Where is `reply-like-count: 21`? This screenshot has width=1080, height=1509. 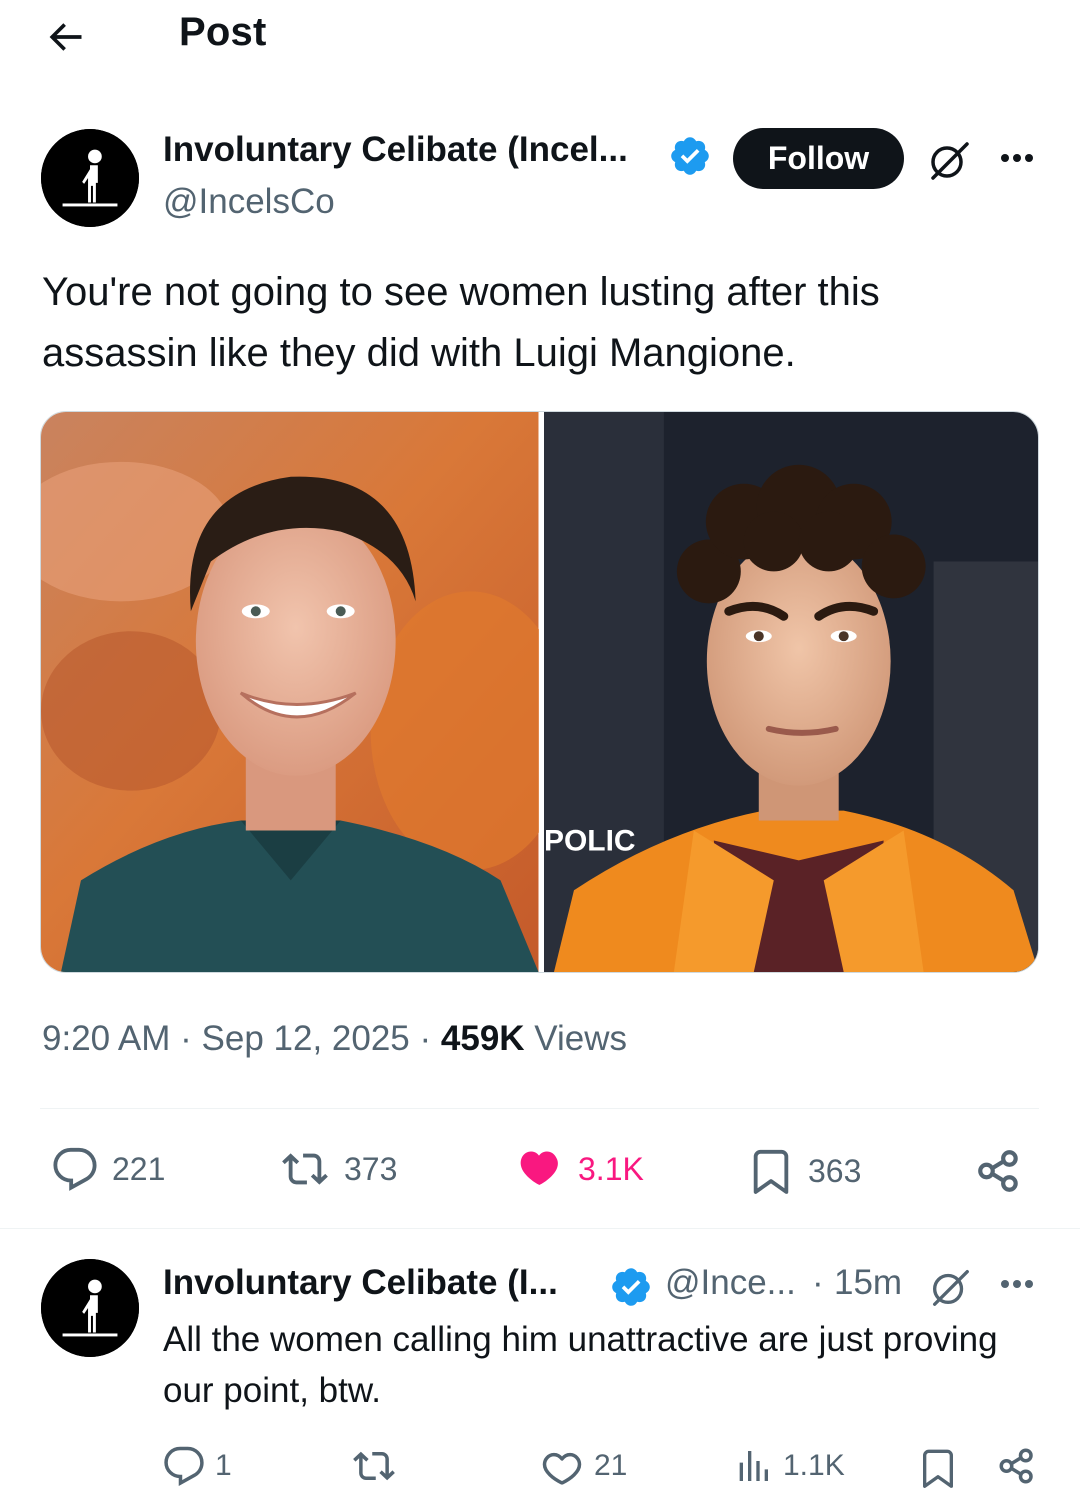 reply-like-count: 21 is located at coordinates (611, 1465).